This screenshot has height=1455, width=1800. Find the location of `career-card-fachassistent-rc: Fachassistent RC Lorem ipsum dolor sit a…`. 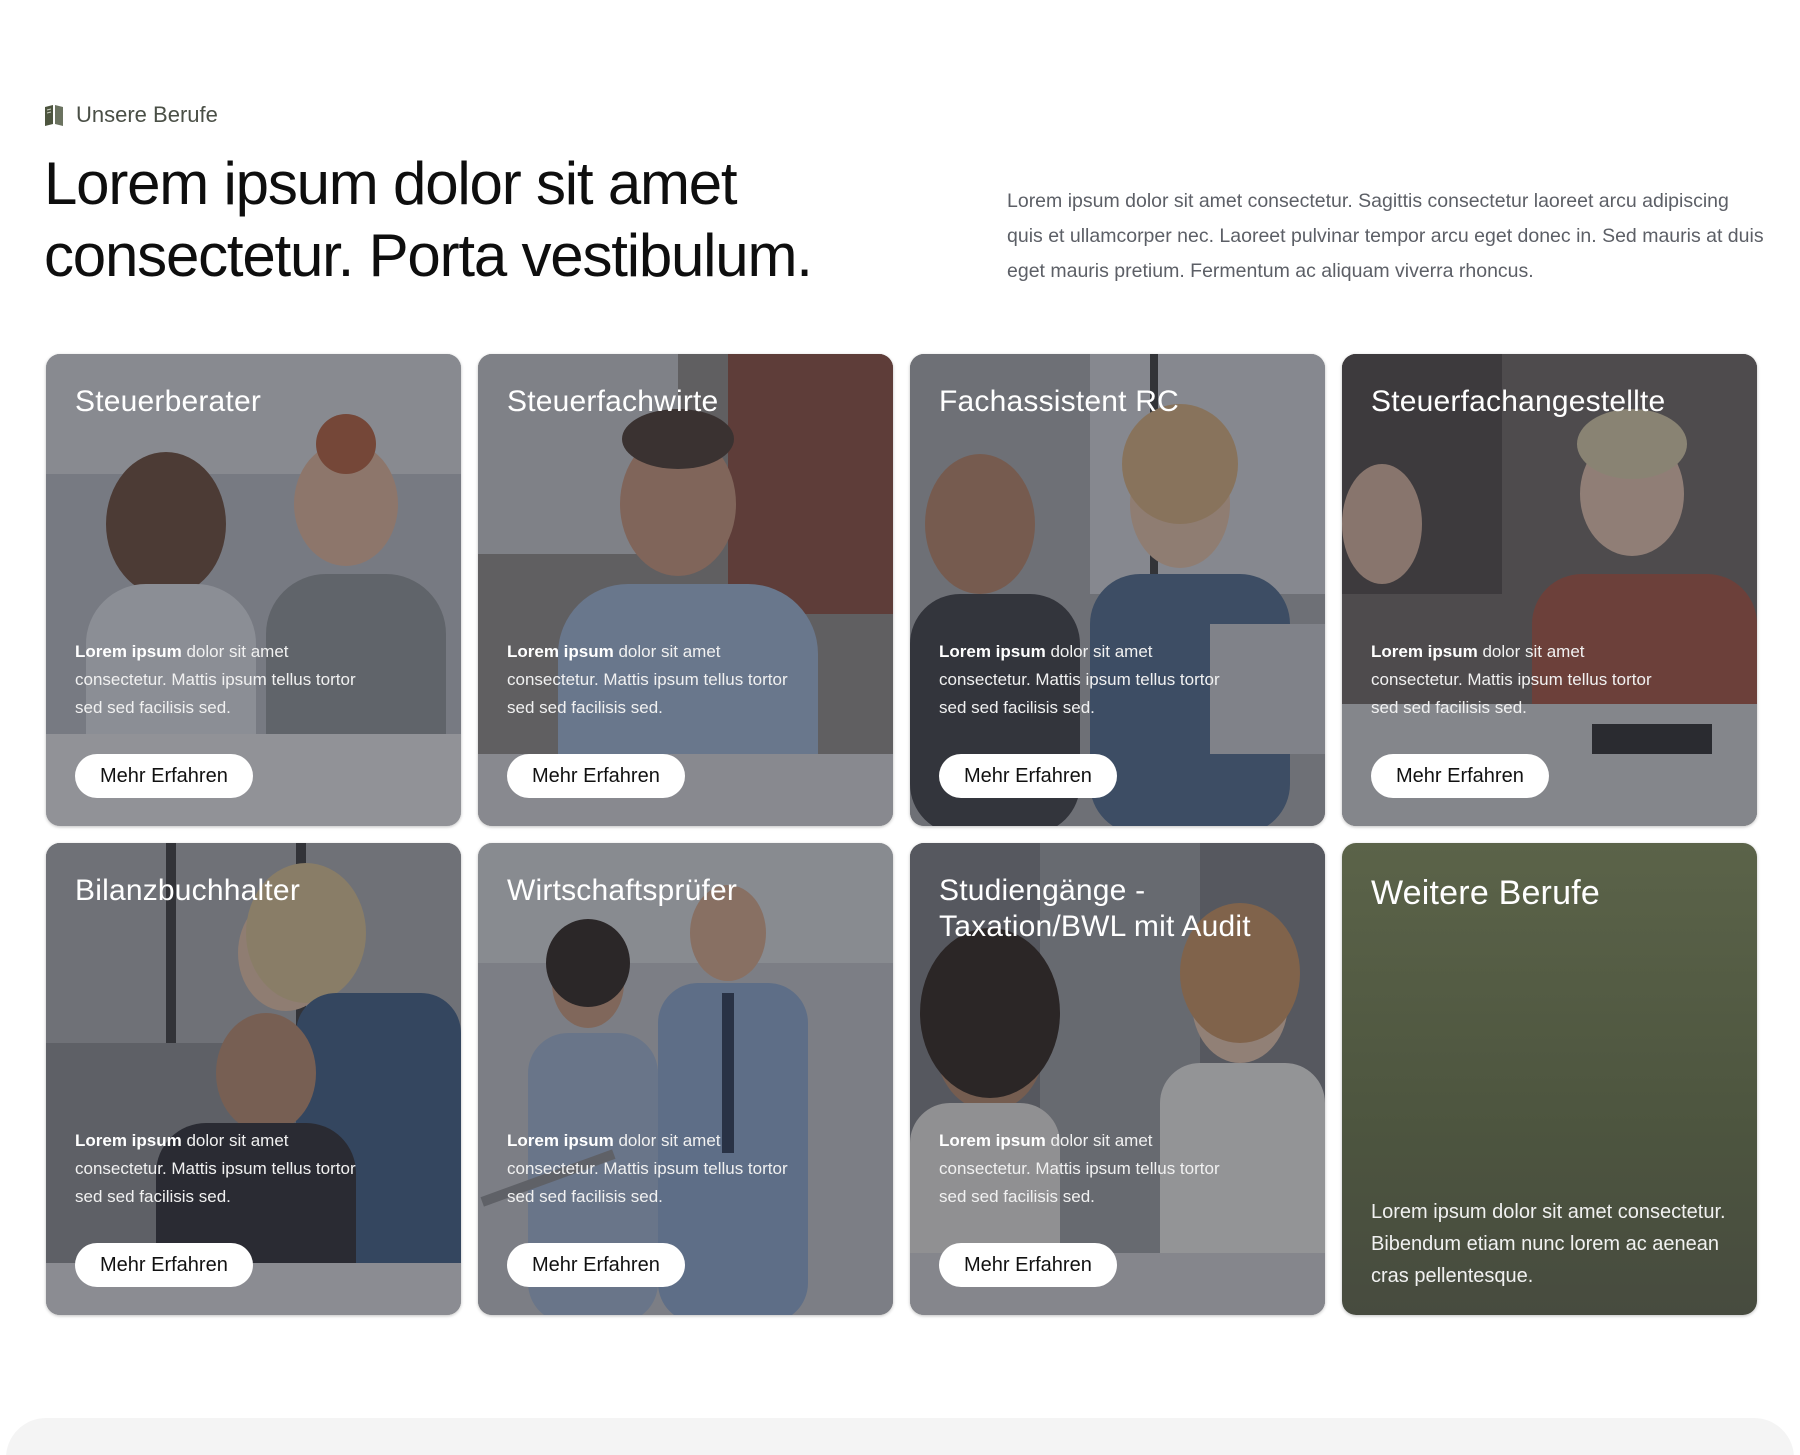

career-card-fachassistent-rc: Fachassistent RC Lorem ipsum dolor sit a… is located at coordinates (1117, 590).